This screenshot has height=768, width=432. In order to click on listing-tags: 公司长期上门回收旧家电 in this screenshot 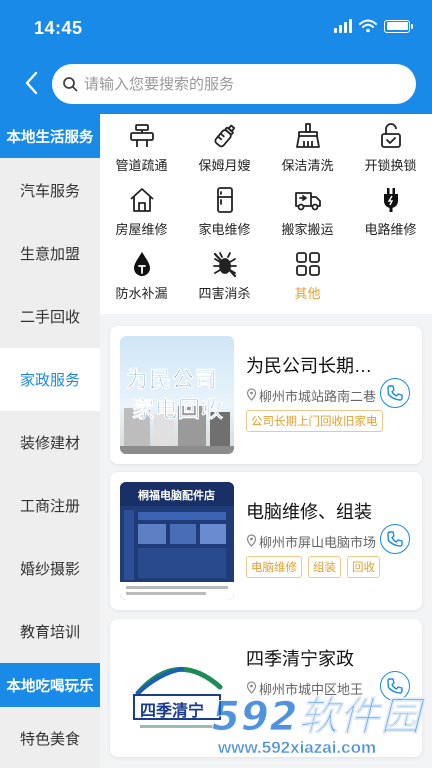, I will do `click(314, 421)`.